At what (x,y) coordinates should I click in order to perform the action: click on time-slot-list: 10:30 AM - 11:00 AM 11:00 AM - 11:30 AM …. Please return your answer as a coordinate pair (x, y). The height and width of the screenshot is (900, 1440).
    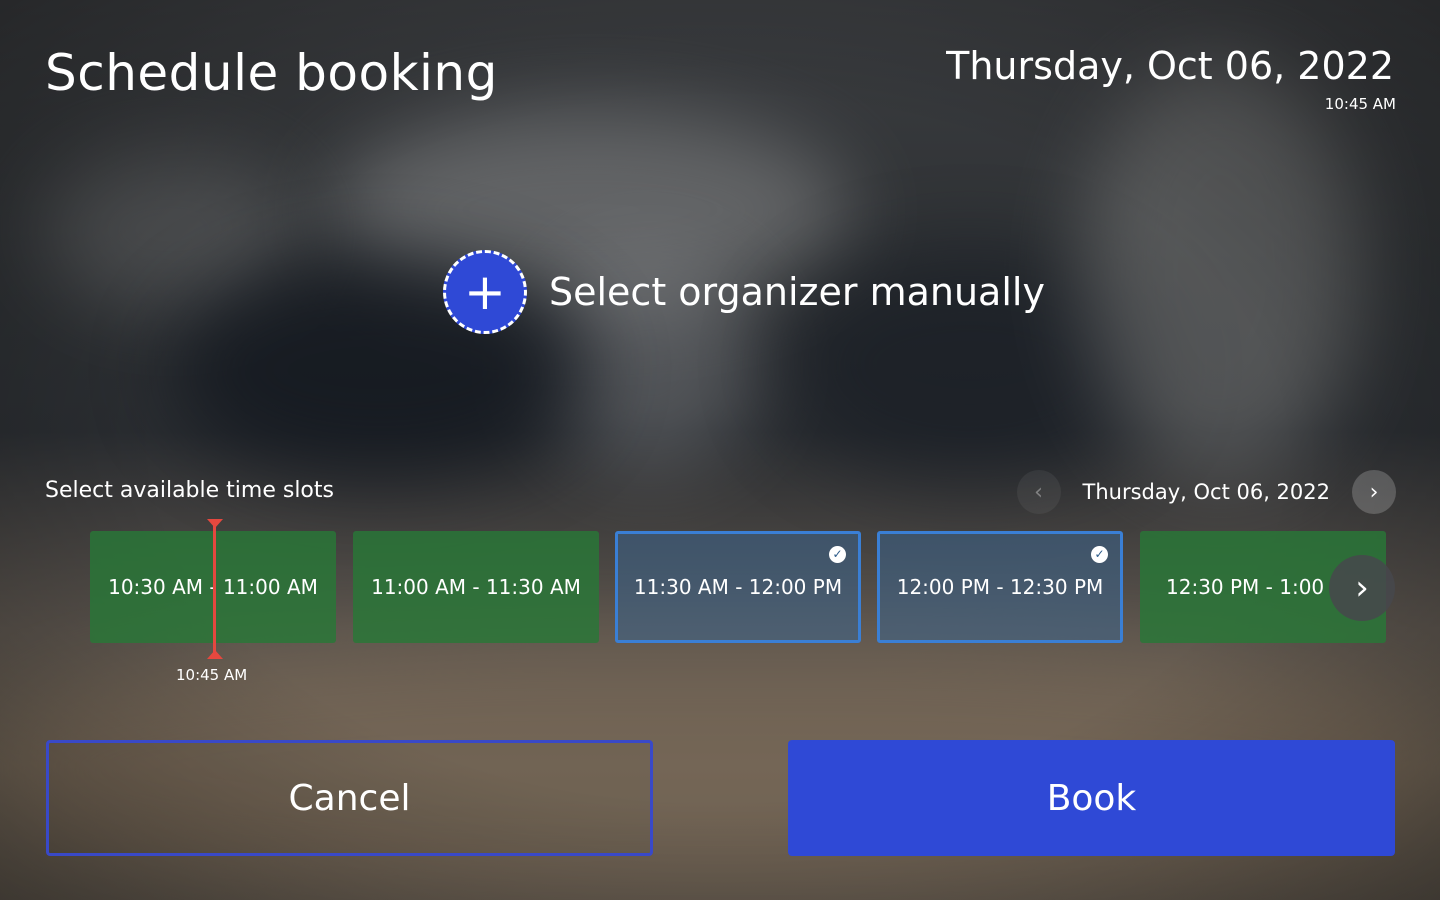
    Looking at the image, I should click on (745, 588).